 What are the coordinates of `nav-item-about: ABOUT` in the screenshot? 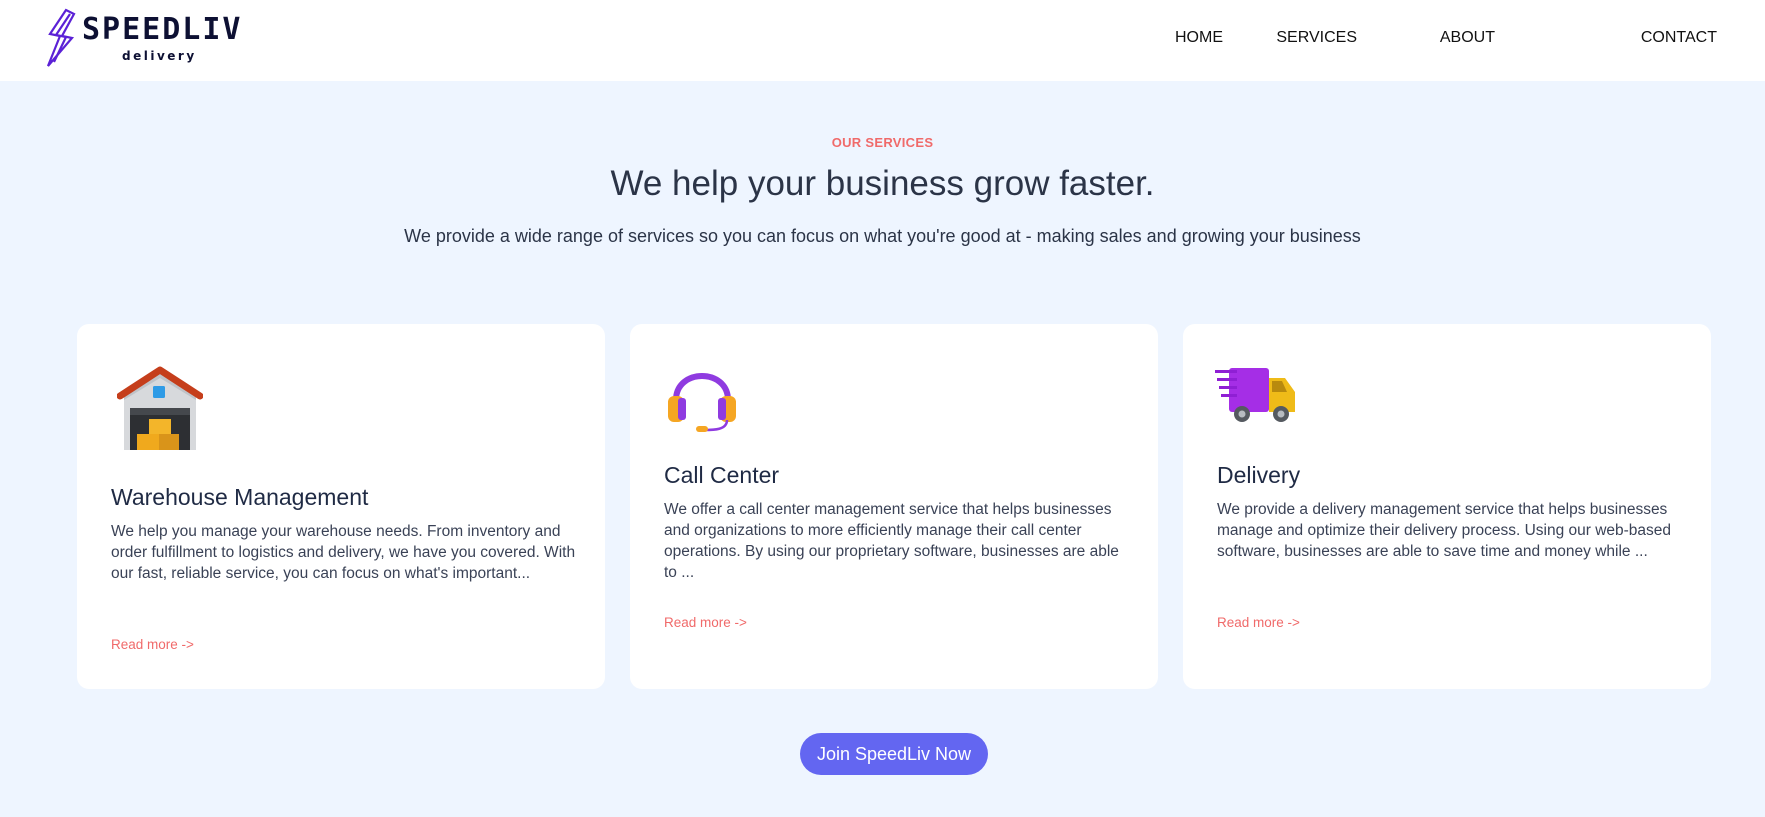 It's located at (1467, 38).